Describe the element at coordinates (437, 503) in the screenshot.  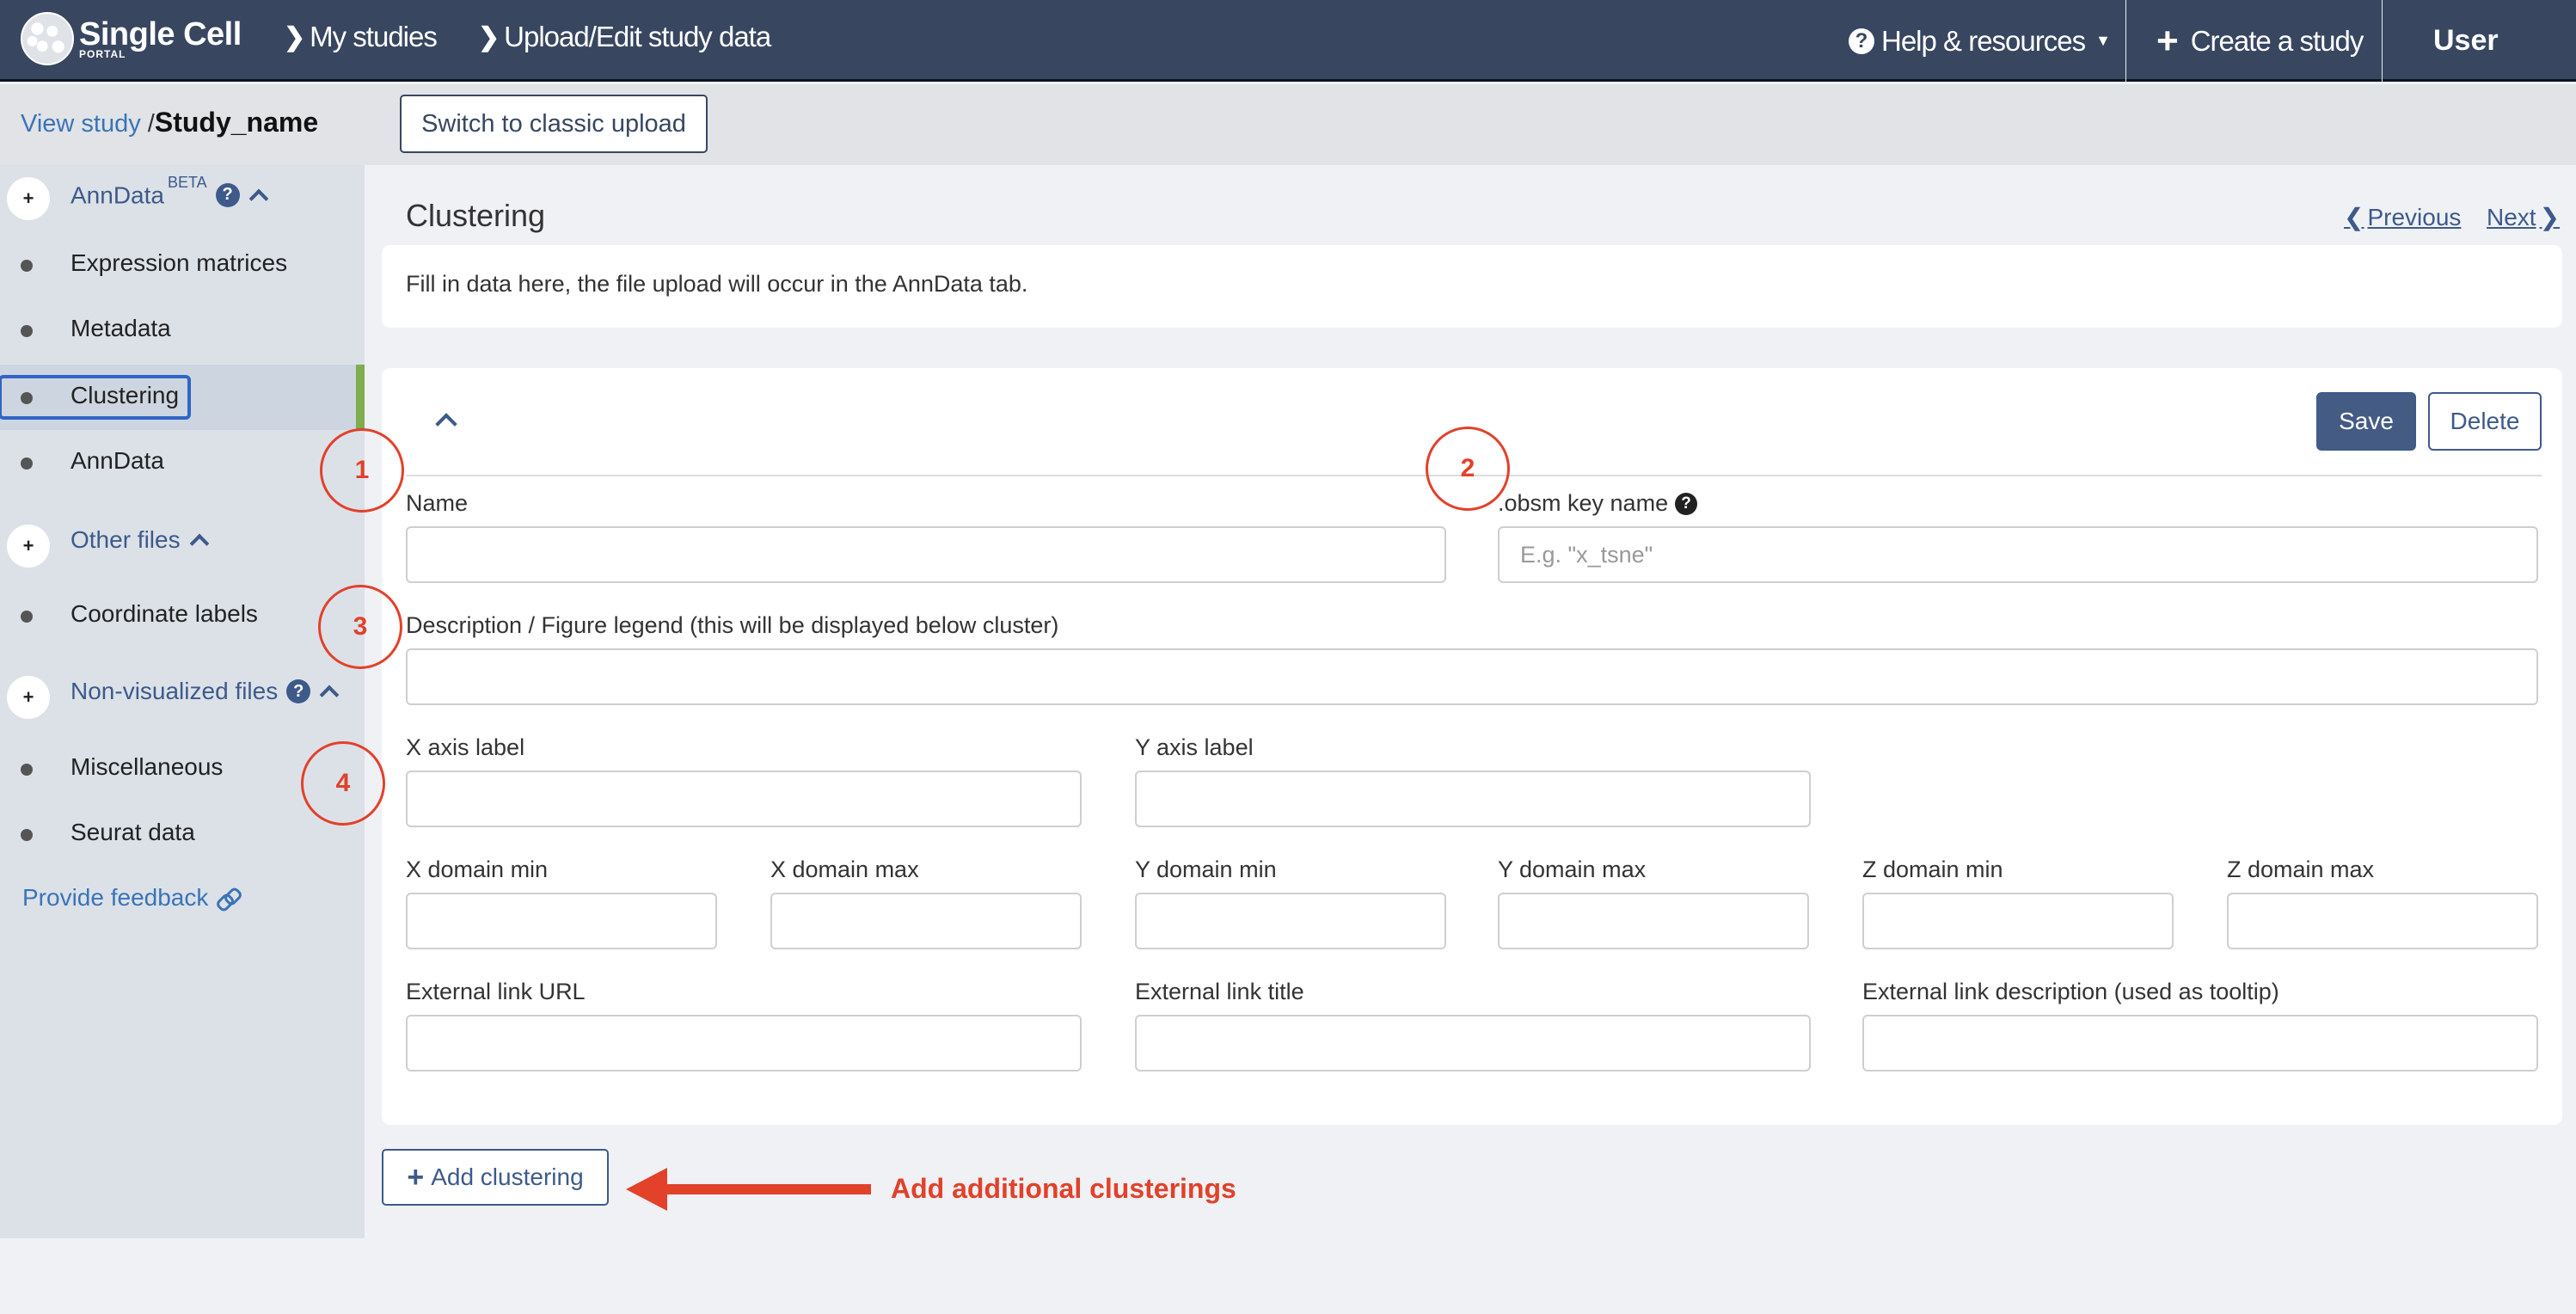
I see `name-label: Name` at that location.